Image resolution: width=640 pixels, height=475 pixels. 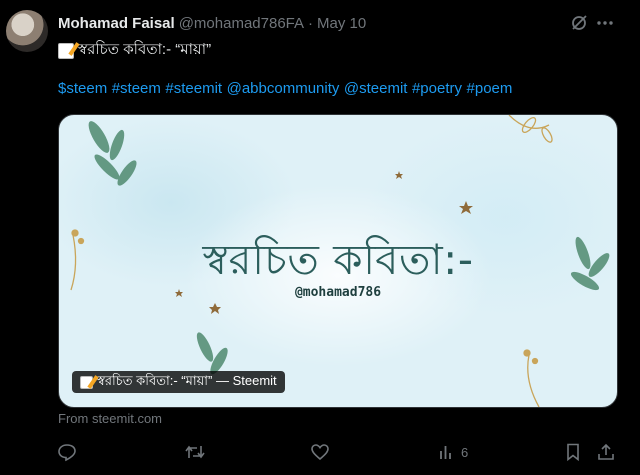 I want to click on action-bar: 6, so click(x=320, y=452).